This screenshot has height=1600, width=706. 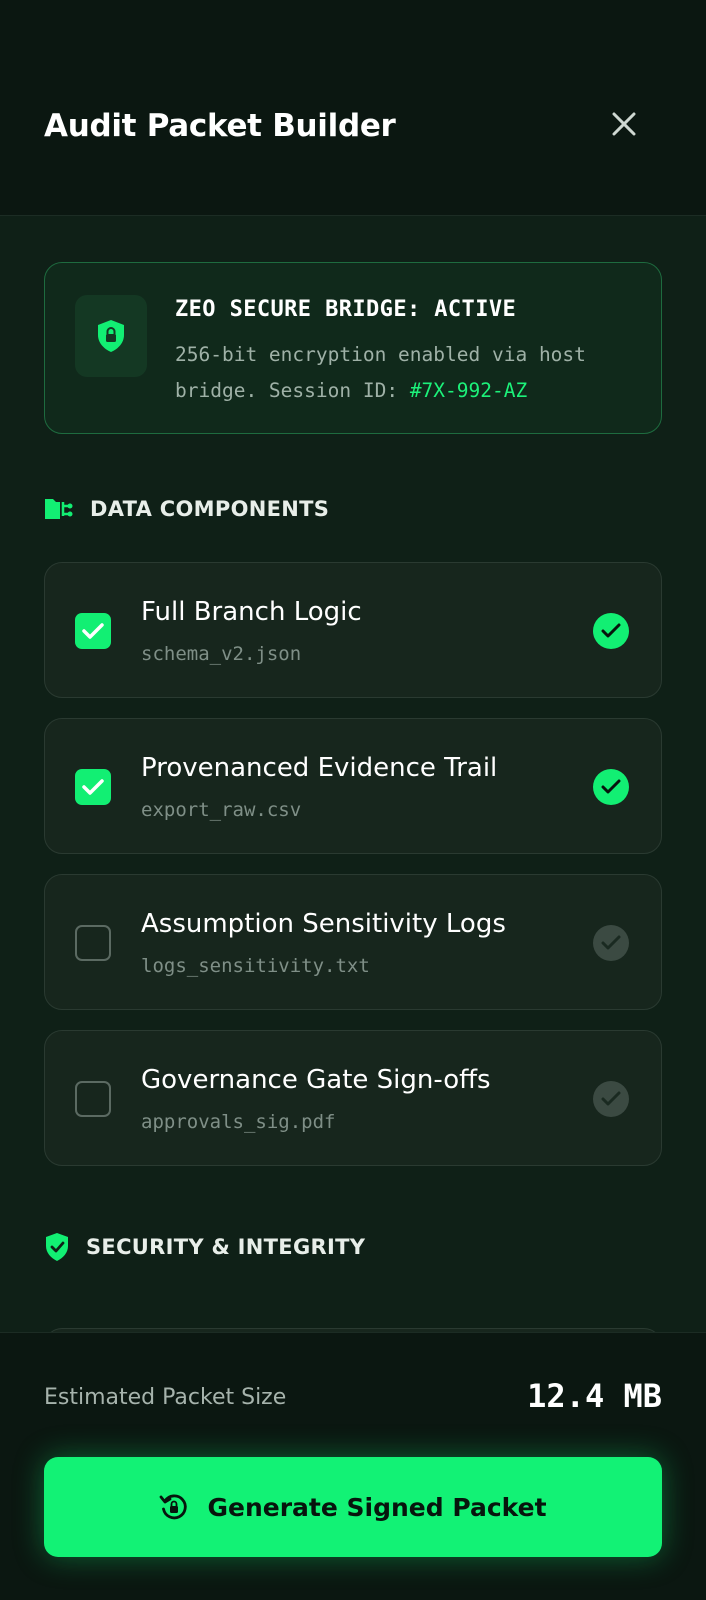 I want to click on section-data-components: DATA COMPONENTS, so click(x=186, y=509).